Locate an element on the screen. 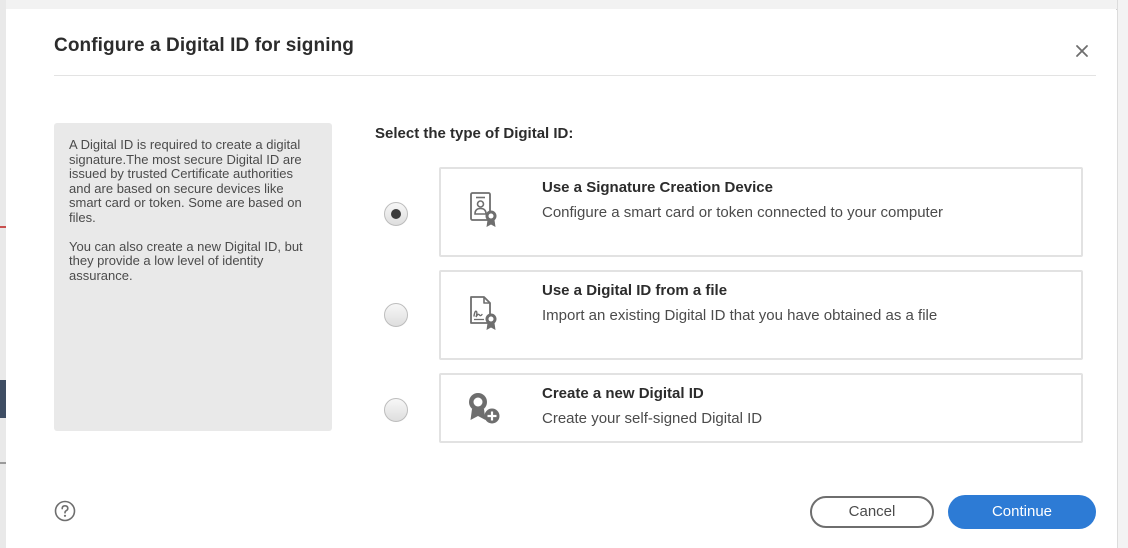 The height and width of the screenshot is (548, 1128). radio-new-digital-id is located at coordinates (396, 410).